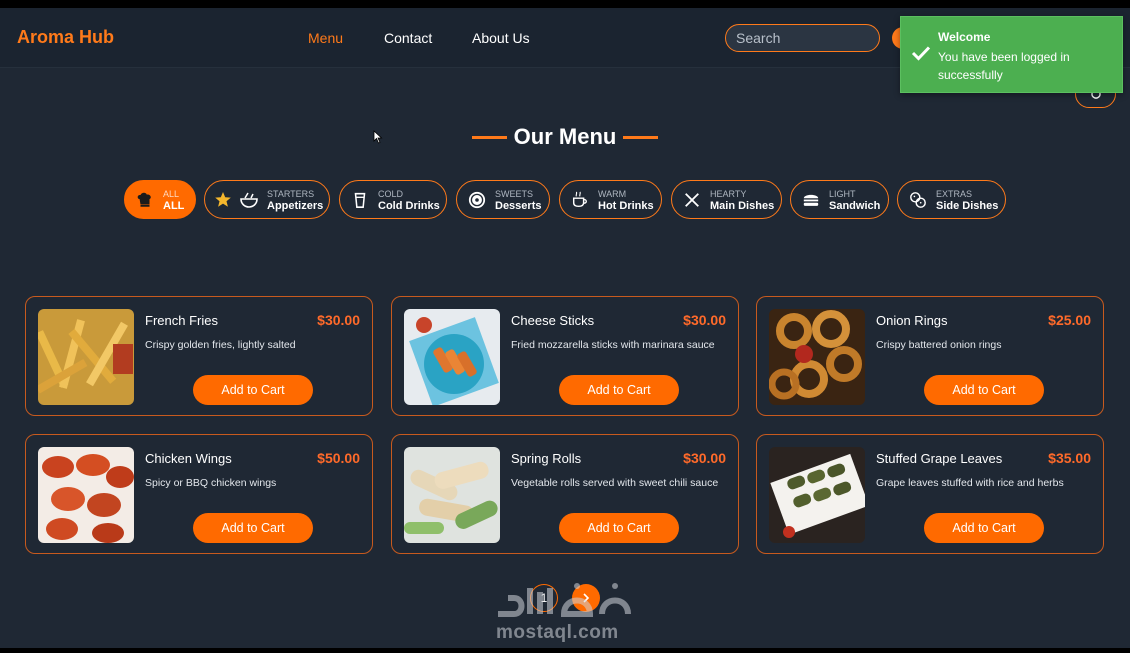  What do you see at coordinates (610, 199) in the screenshot?
I see `category-hot-drinks: WARM Hot Drinks` at bounding box center [610, 199].